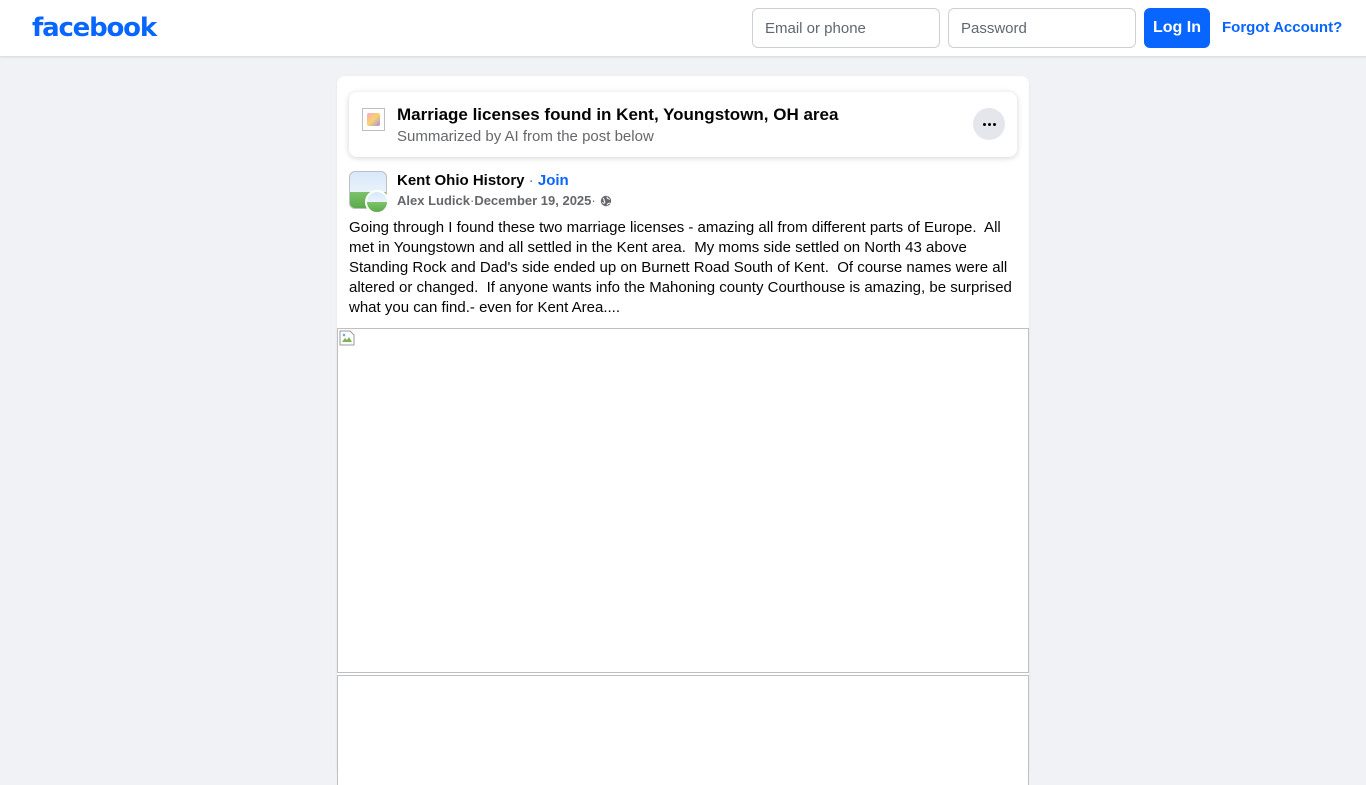 This screenshot has width=1366, height=785. I want to click on group-name-link: Kent Ohio History, so click(461, 180).